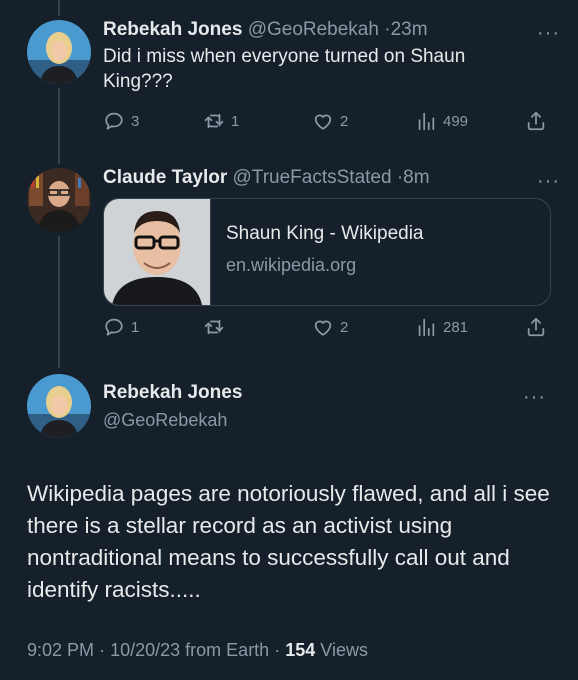 This screenshot has width=578, height=680. What do you see at coordinates (441, 121) in the screenshot?
I see `views-button: 499` at bounding box center [441, 121].